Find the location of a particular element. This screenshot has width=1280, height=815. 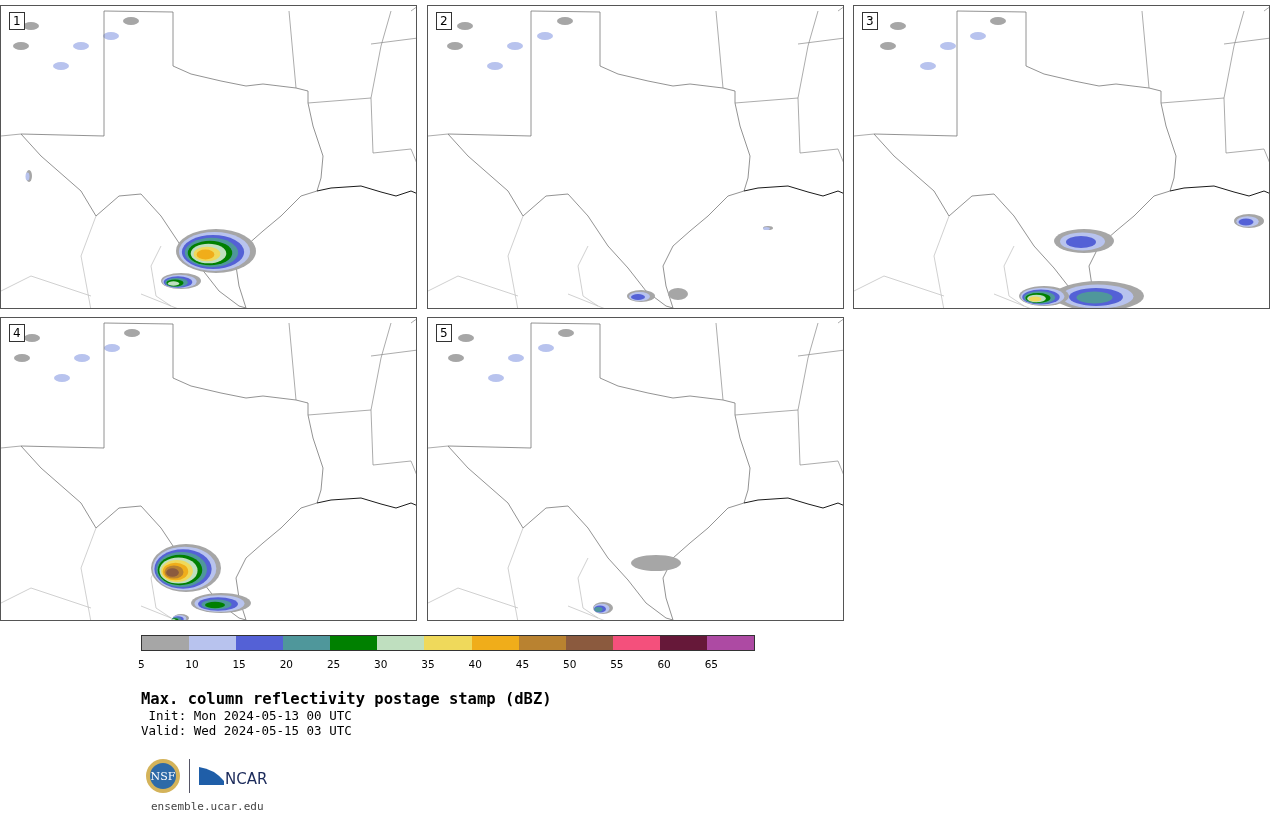

panel-number-label: 5 is located at coordinates (444, 333).